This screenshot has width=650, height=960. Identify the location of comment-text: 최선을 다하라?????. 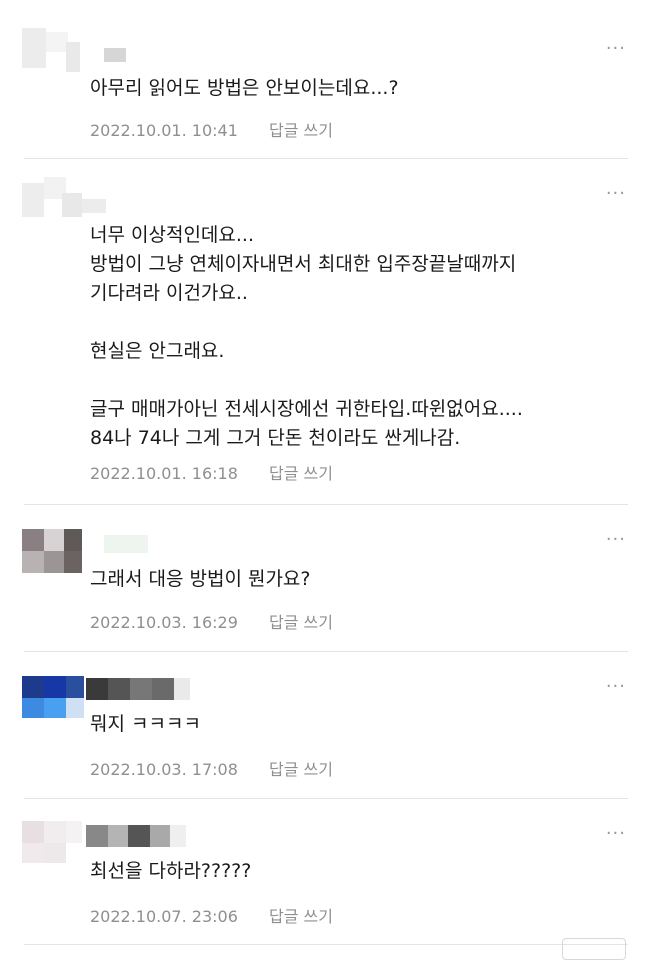
(171, 871).